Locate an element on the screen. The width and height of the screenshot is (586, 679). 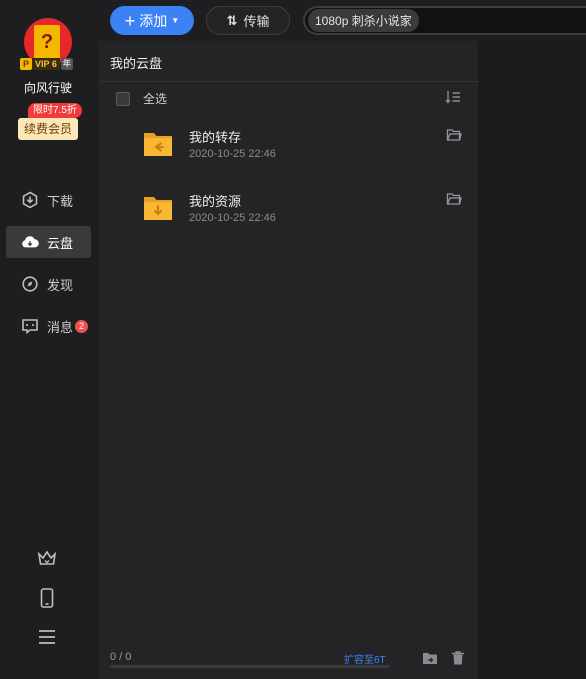
username: 向风行驶 is located at coordinates (48, 87).